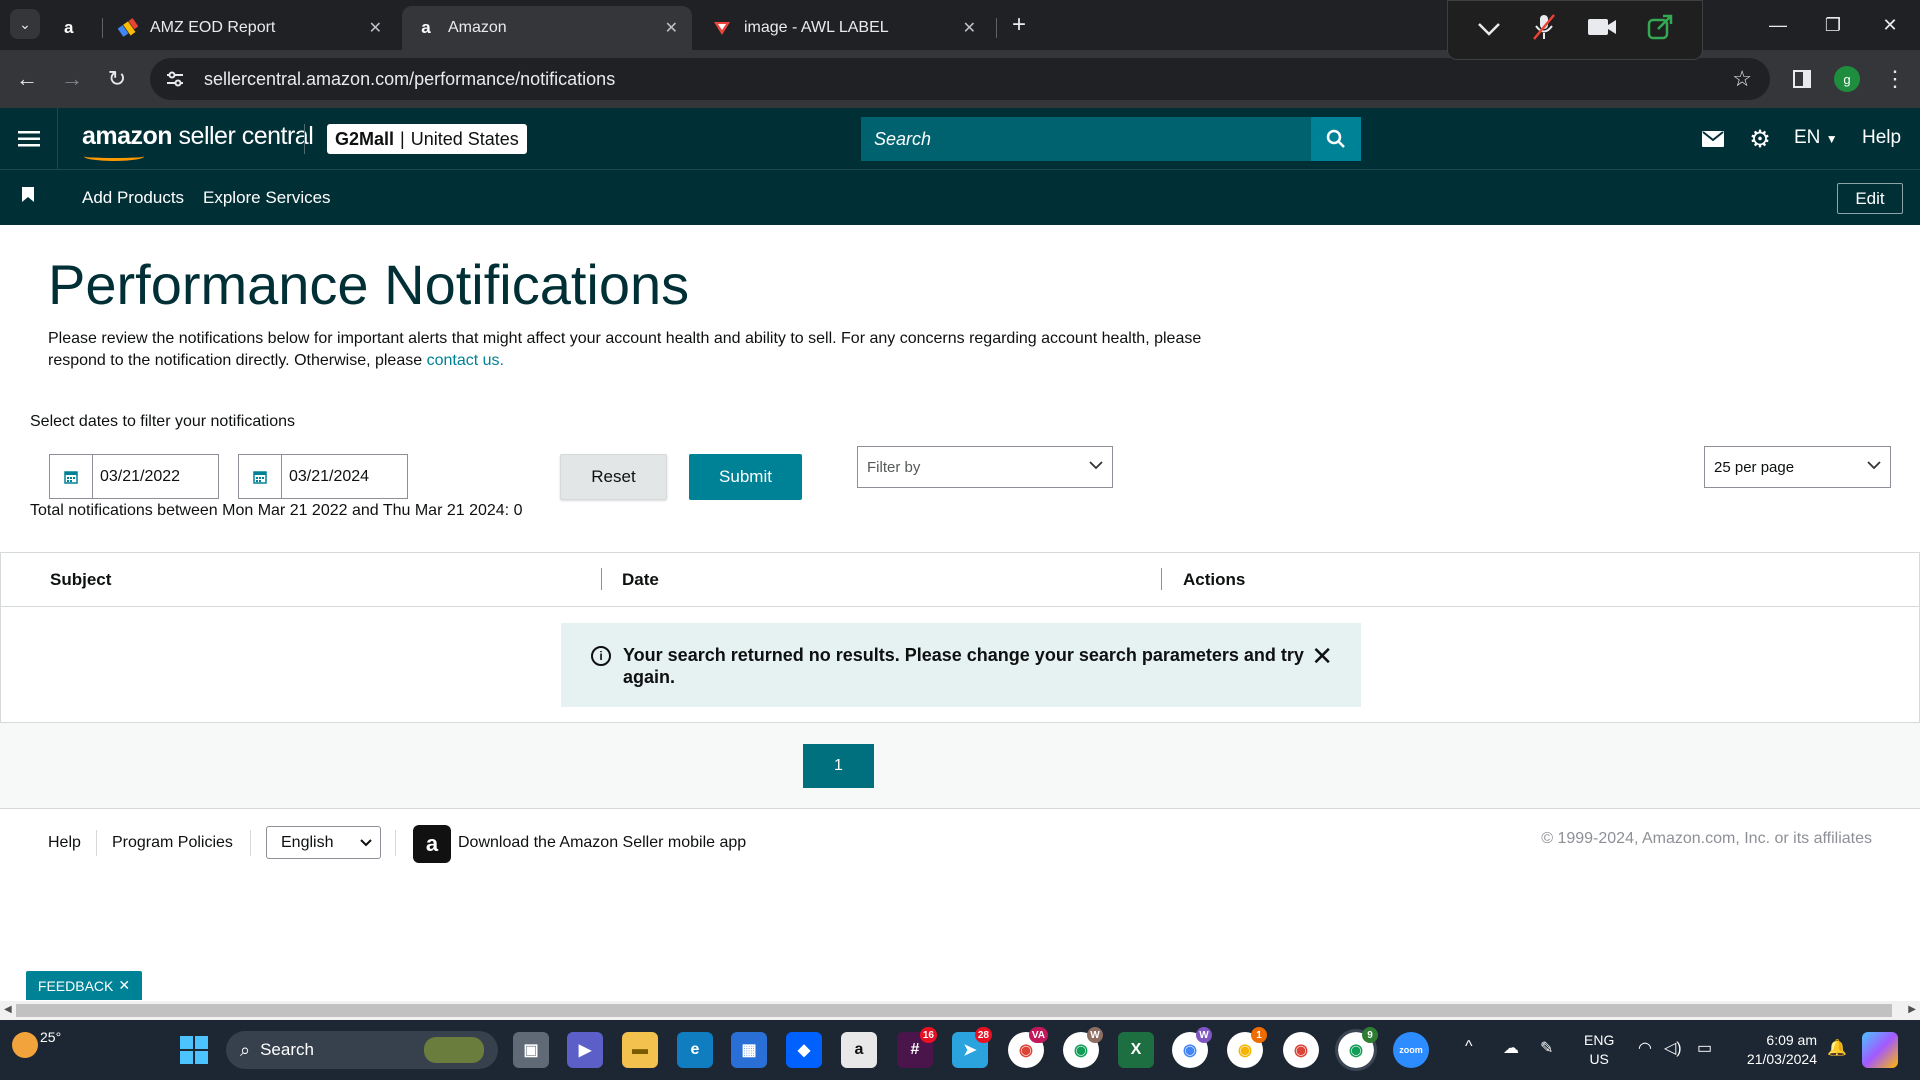 Image resolution: width=1920 pixels, height=1080 pixels. I want to click on header-search-input, so click(1061, 139).